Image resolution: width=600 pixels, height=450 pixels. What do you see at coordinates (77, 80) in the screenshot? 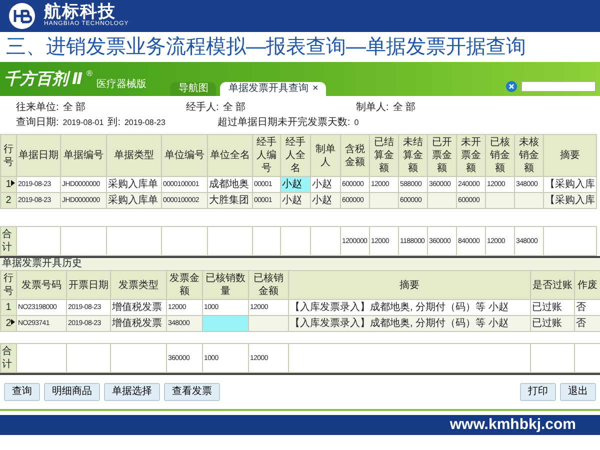
I see `app-logo-mark: Ⅱ` at bounding box center [77, 80].